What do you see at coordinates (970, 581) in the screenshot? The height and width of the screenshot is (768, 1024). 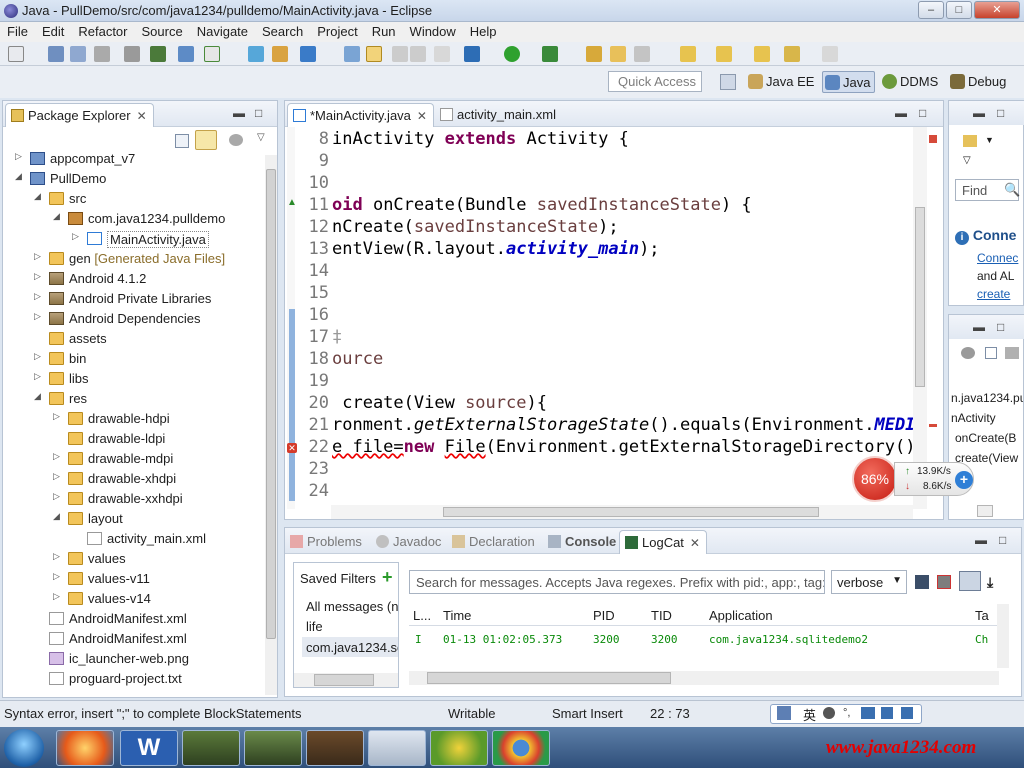 I see `toggle-filters-icon` at bounding box center [970, 581].